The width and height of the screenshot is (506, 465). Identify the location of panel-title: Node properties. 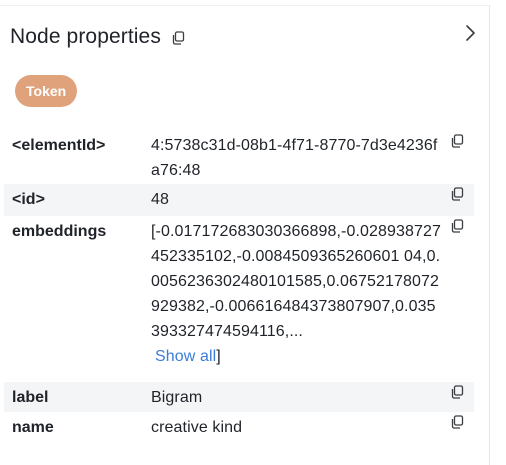
(85, 36).